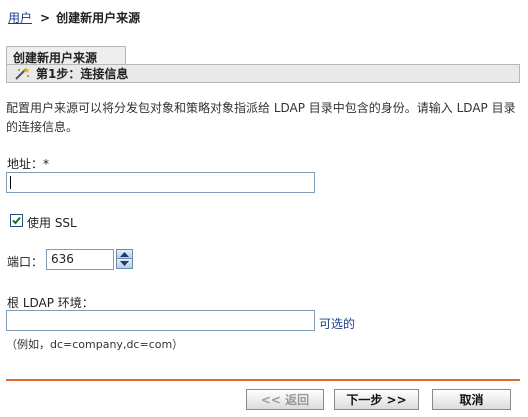 This screenshot has width=528, height=417. What do you see at coordinates (263, 73) in the screenshot?
I see `step-bar: 第1步：连接信息` at bounding box center [263, 73].